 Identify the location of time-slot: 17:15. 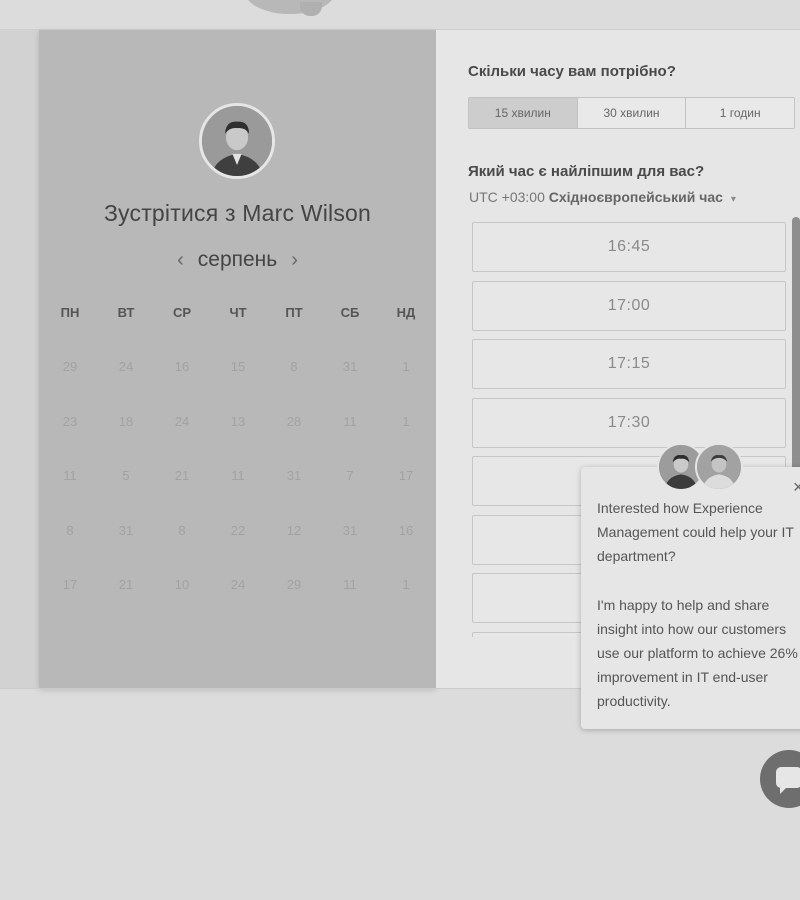
(629, 364).